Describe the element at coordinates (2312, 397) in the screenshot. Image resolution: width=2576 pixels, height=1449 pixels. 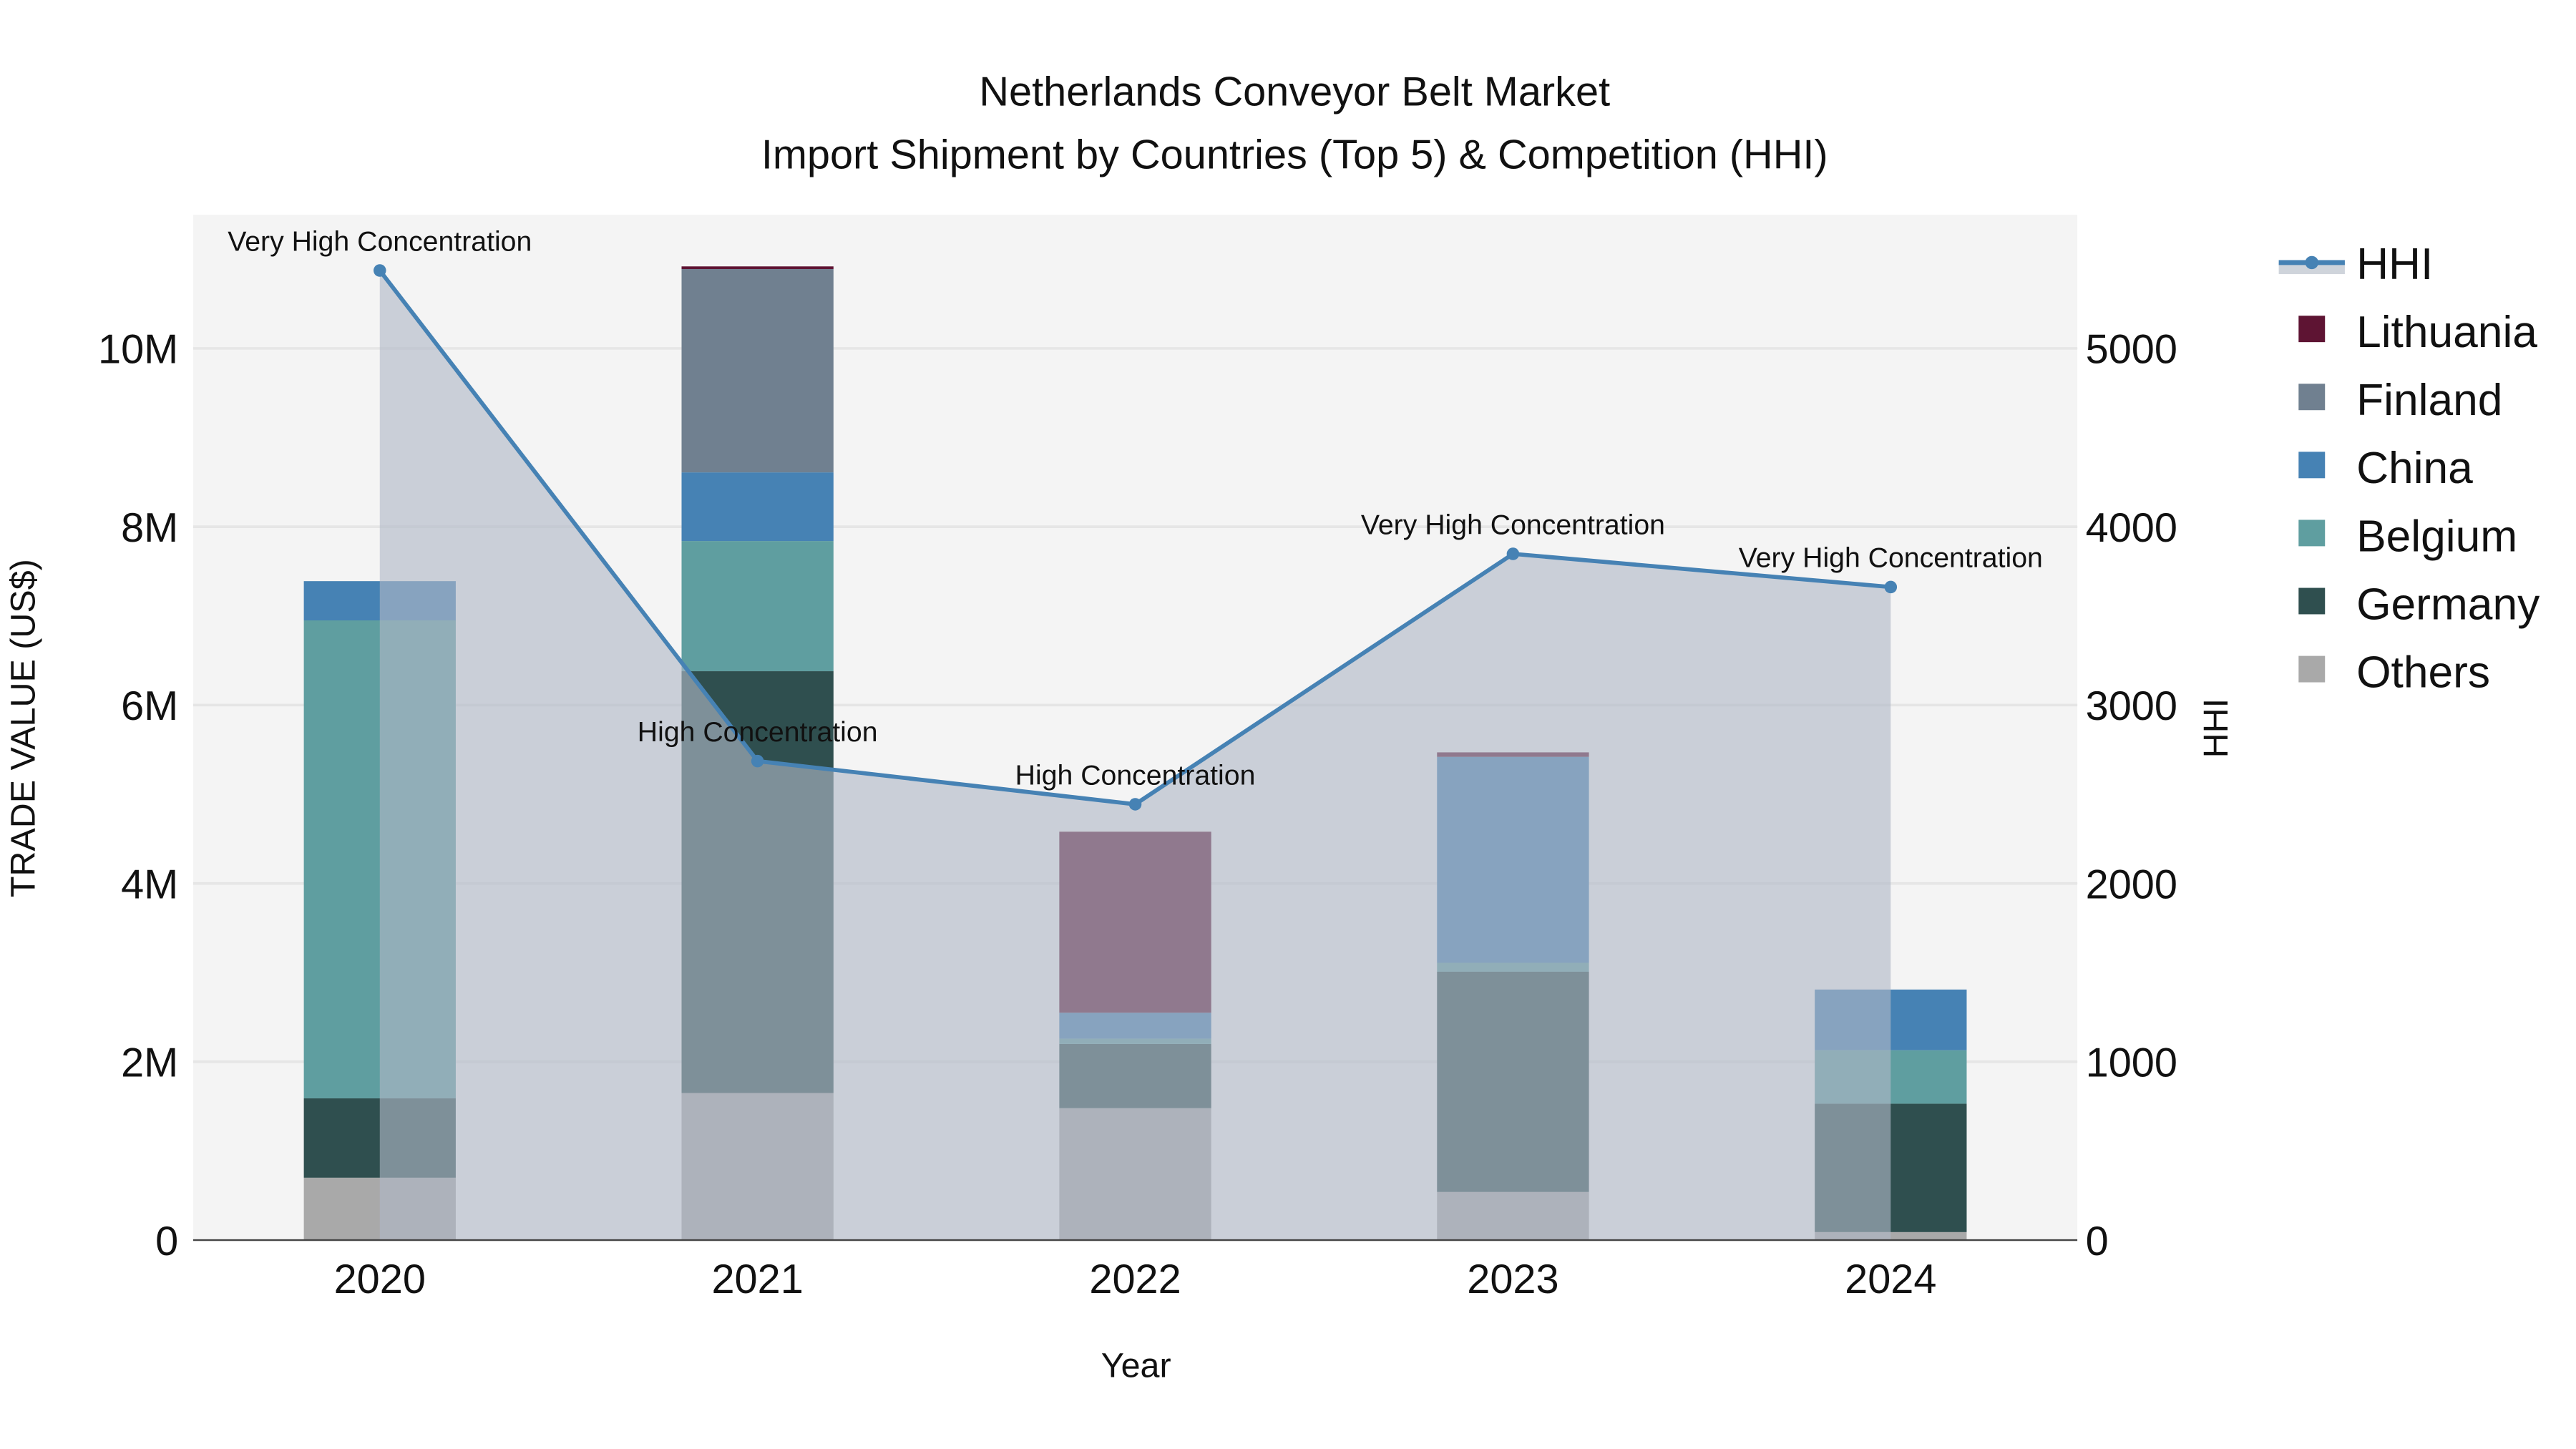
I see `legend-swatch-finland` at that location.